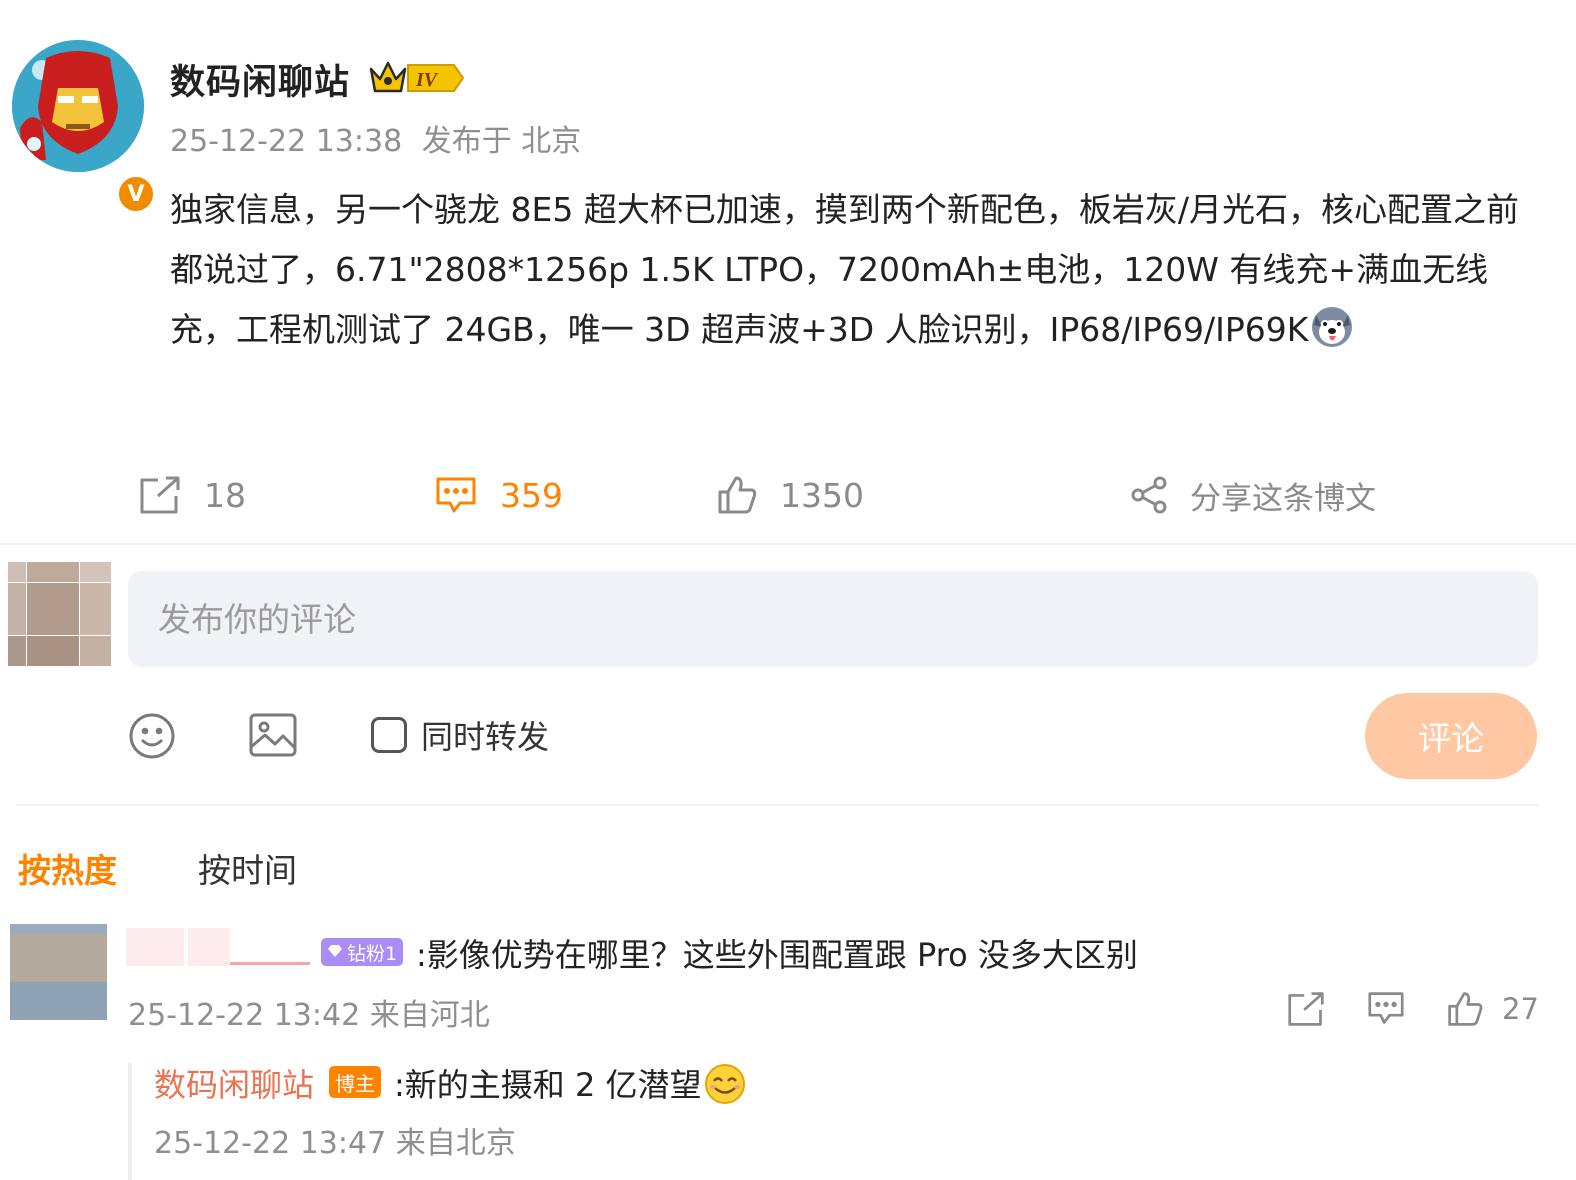 This screenshot has width=1576, height=1180. I want to click on repost-button: 18, so click(192, 495).